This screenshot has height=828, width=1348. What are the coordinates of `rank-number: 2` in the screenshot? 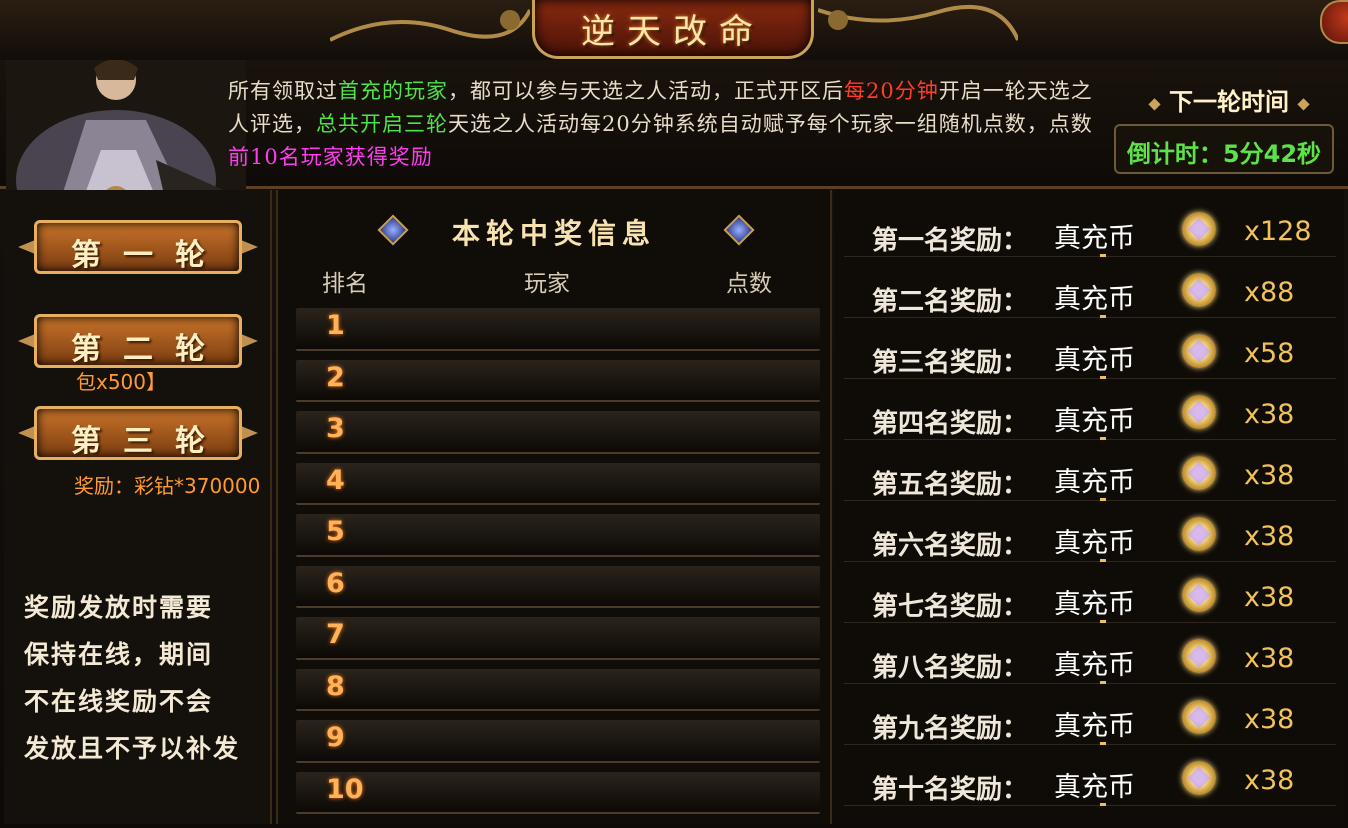 It's located at (335, 377).